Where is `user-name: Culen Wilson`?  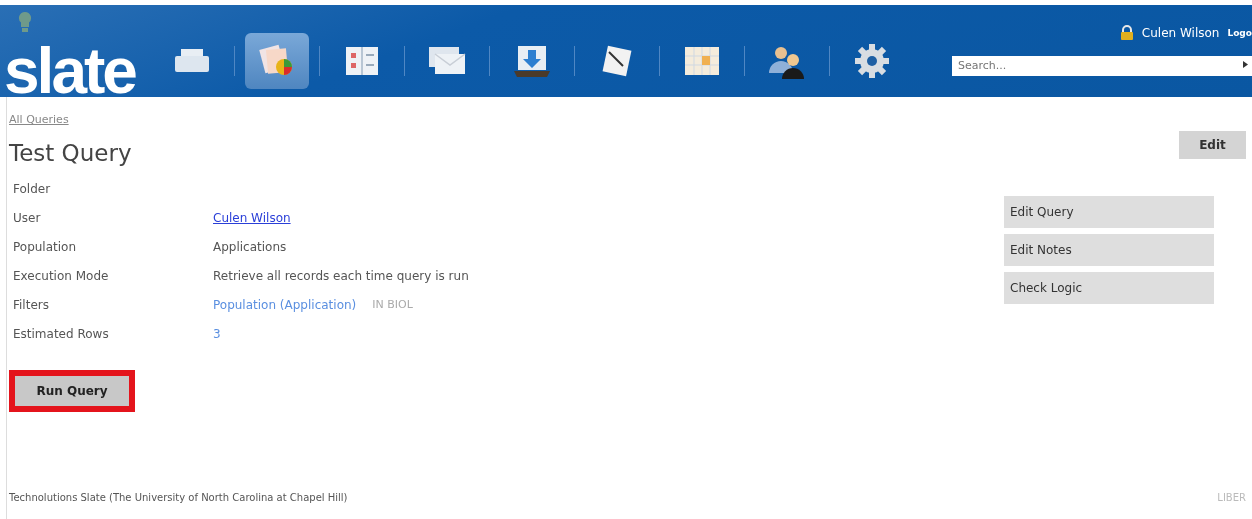 user-name: Culen Wilson is located at coordinates (1180, 32).